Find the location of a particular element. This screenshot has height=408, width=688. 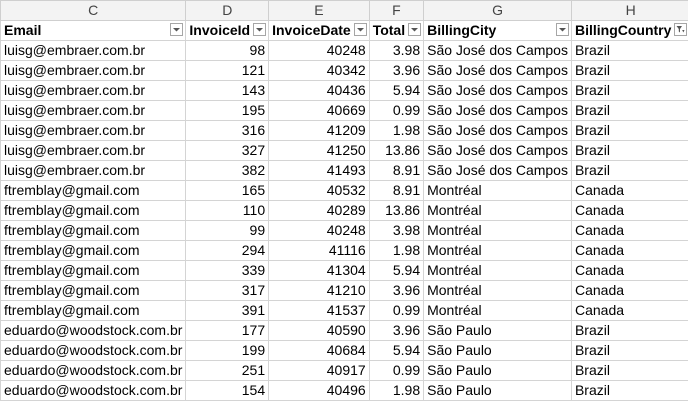

invoiceid-cell: 316 is located at coordinates (227, 130).